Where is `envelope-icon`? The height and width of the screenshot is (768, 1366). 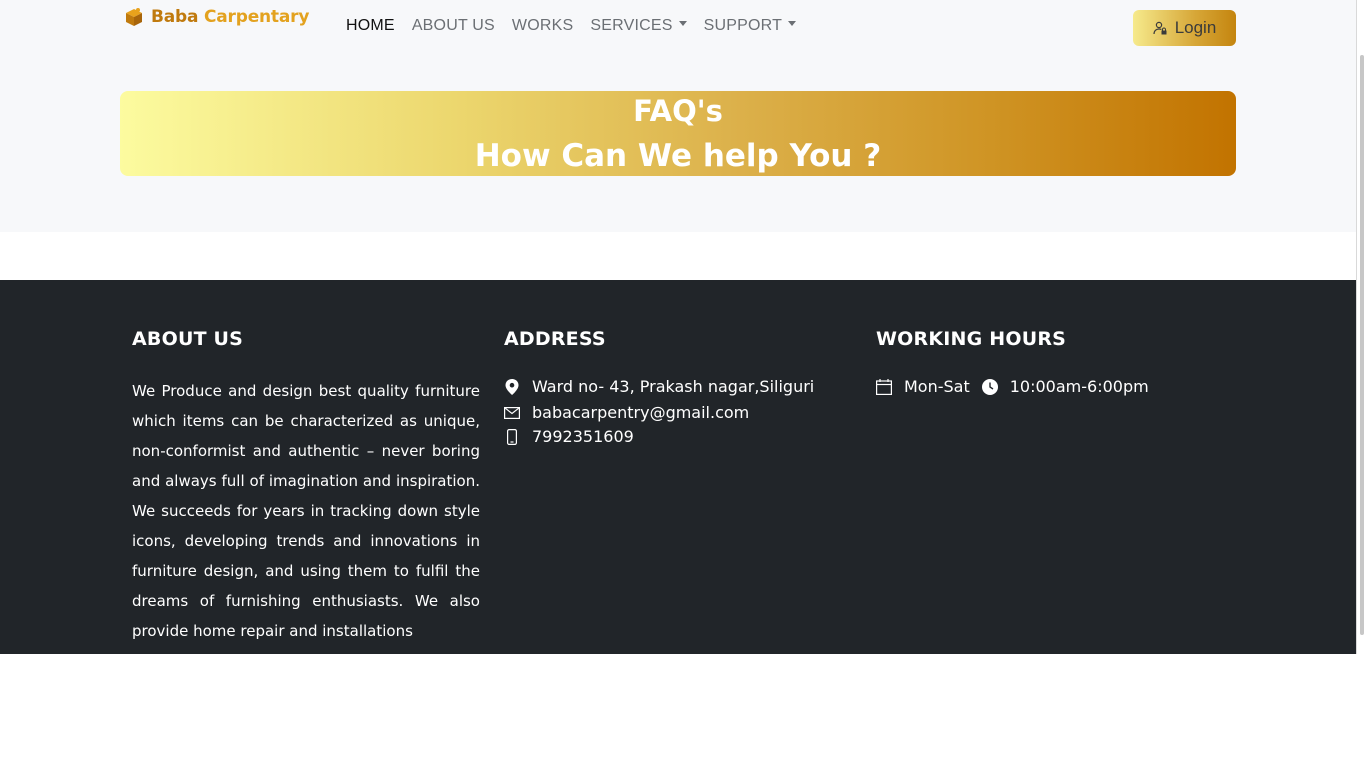
envelope-icon is located at coordinates (512, 413).